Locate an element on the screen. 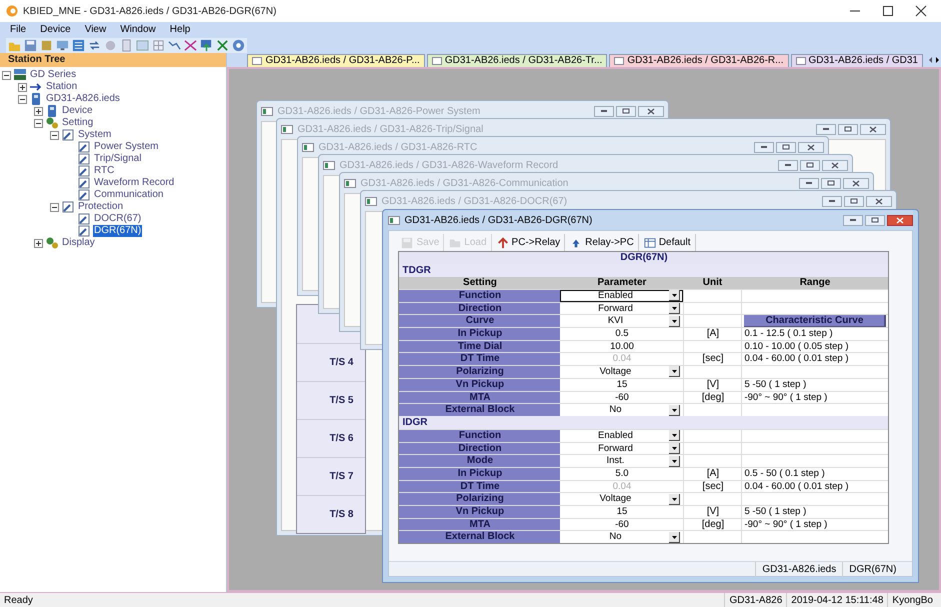 This screenshot has width=941, height=607. tree-item: DOCR(67) is located at coordinates (117, 219).